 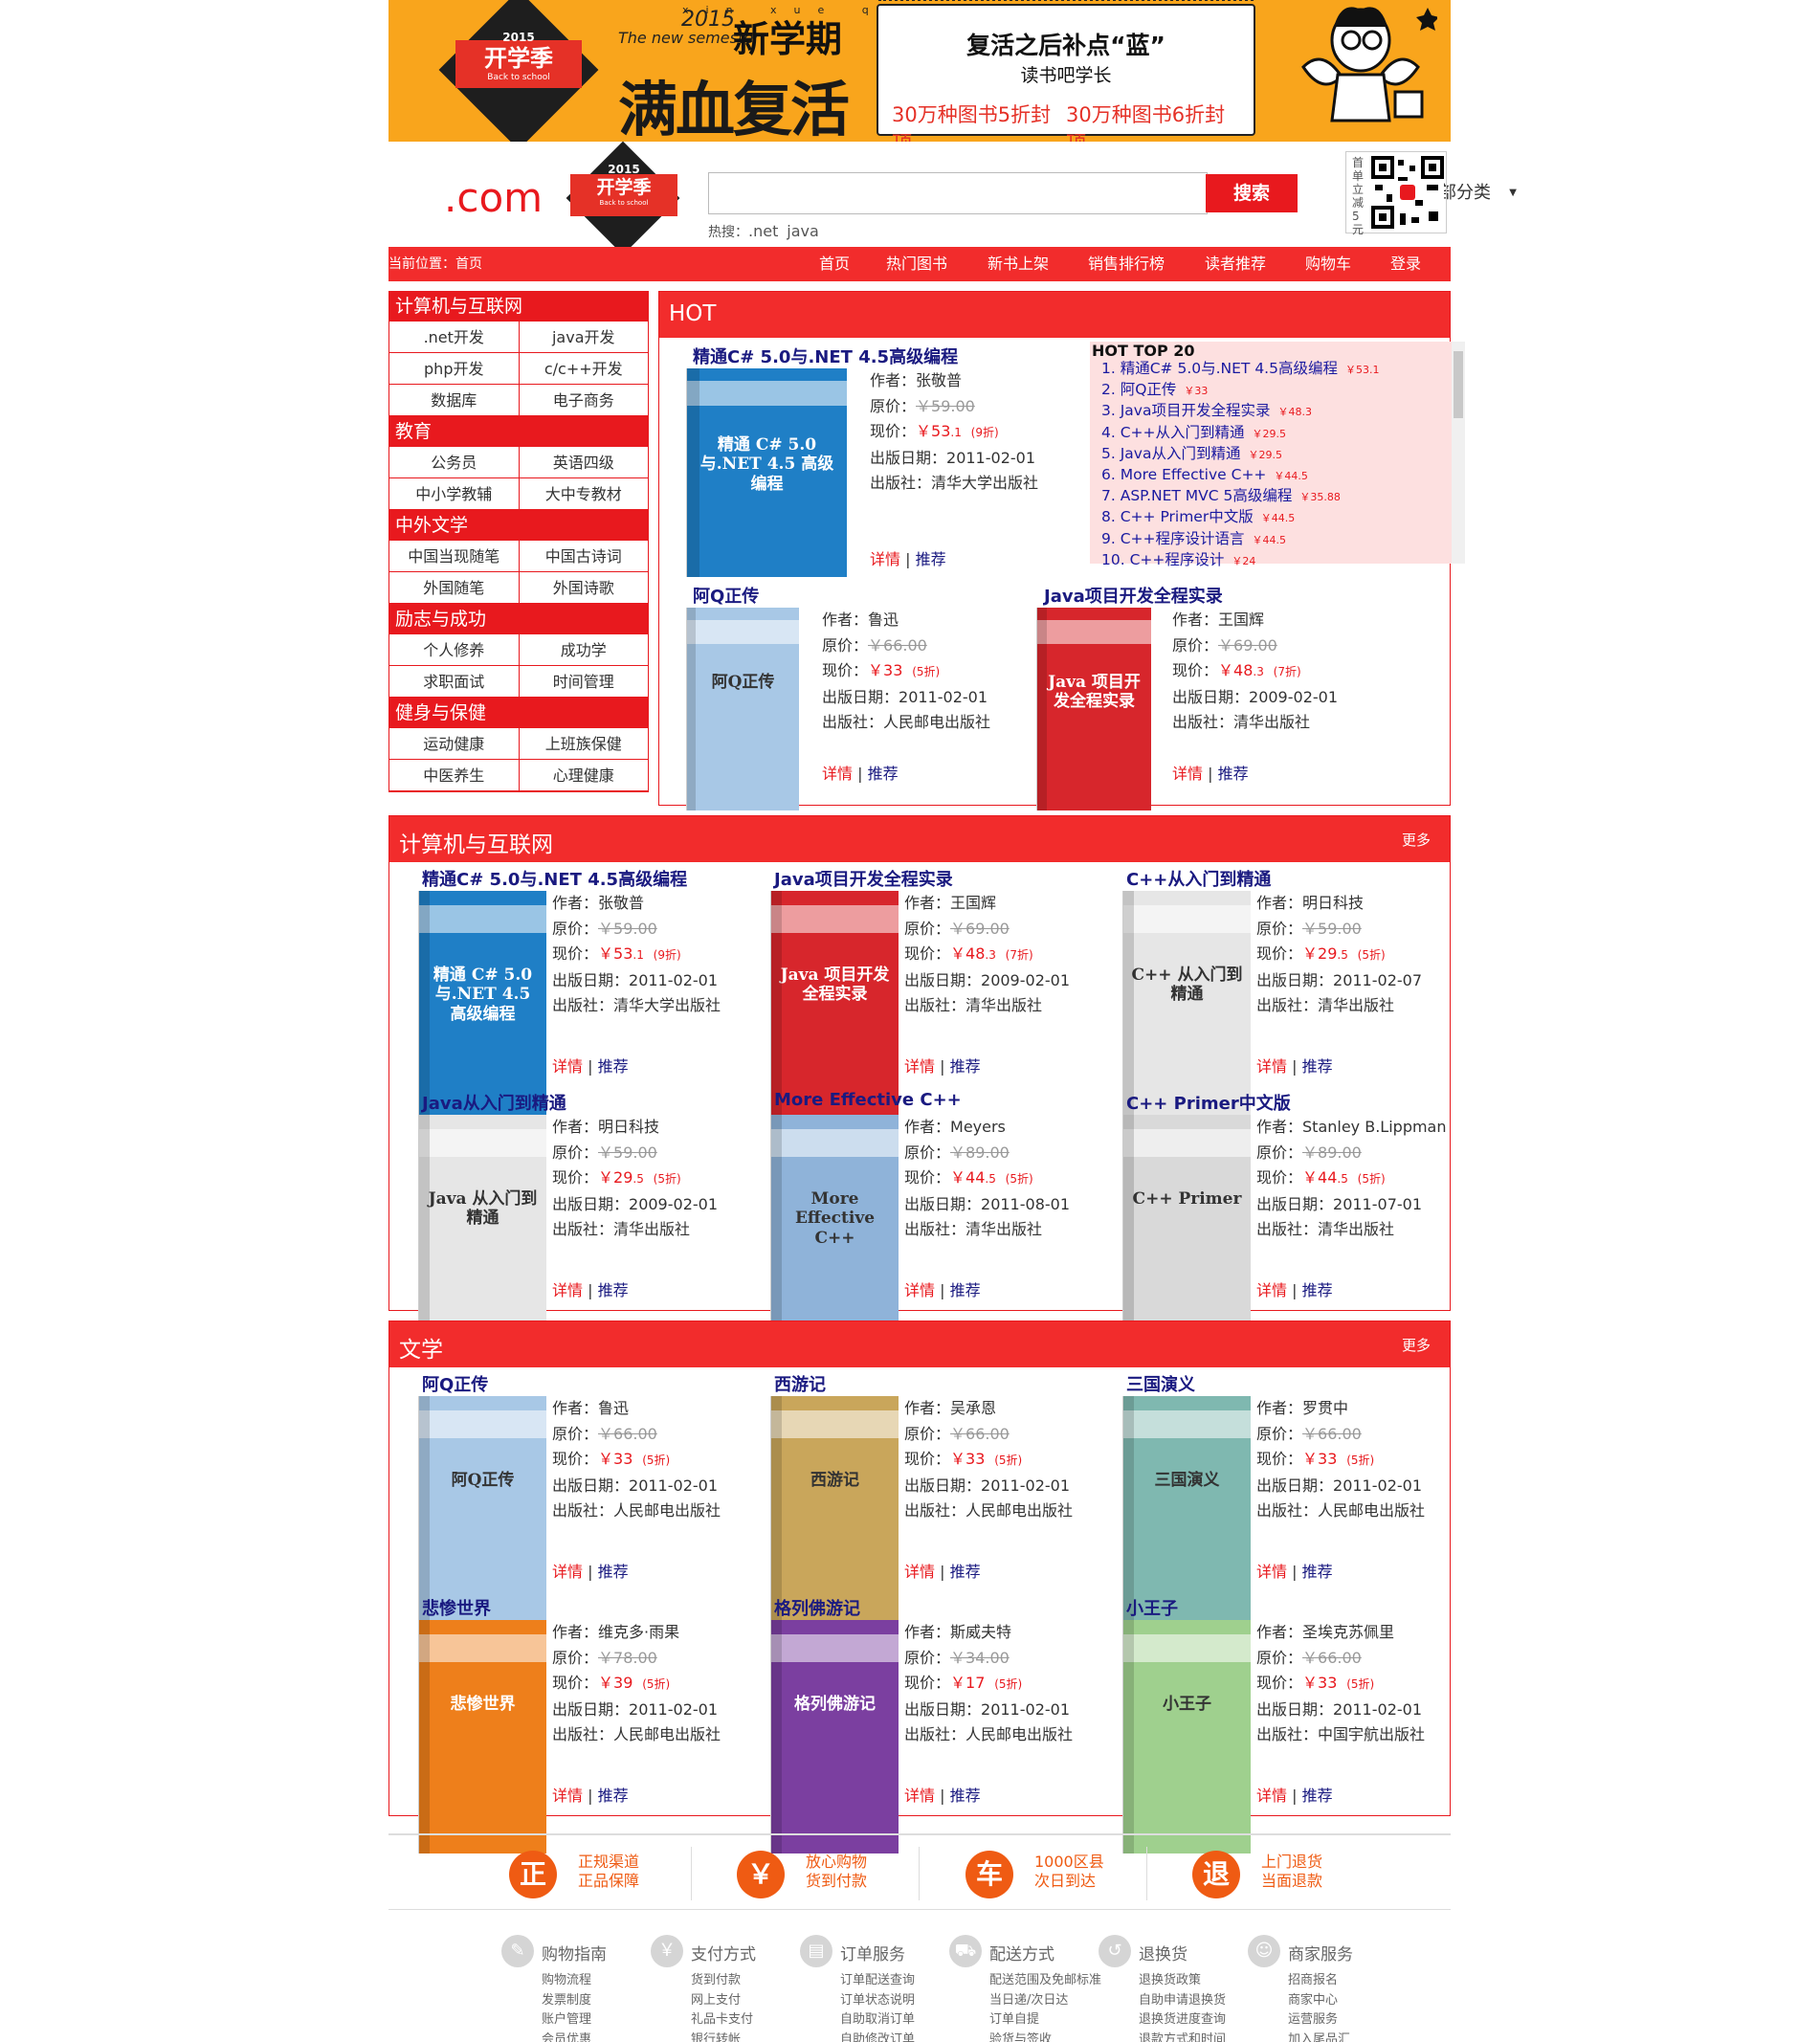 I want to click on top20-item: 1. 精通C# 5.0与.NET 4.5高级编程 ￥53.1, so click(x=1240, y=369).